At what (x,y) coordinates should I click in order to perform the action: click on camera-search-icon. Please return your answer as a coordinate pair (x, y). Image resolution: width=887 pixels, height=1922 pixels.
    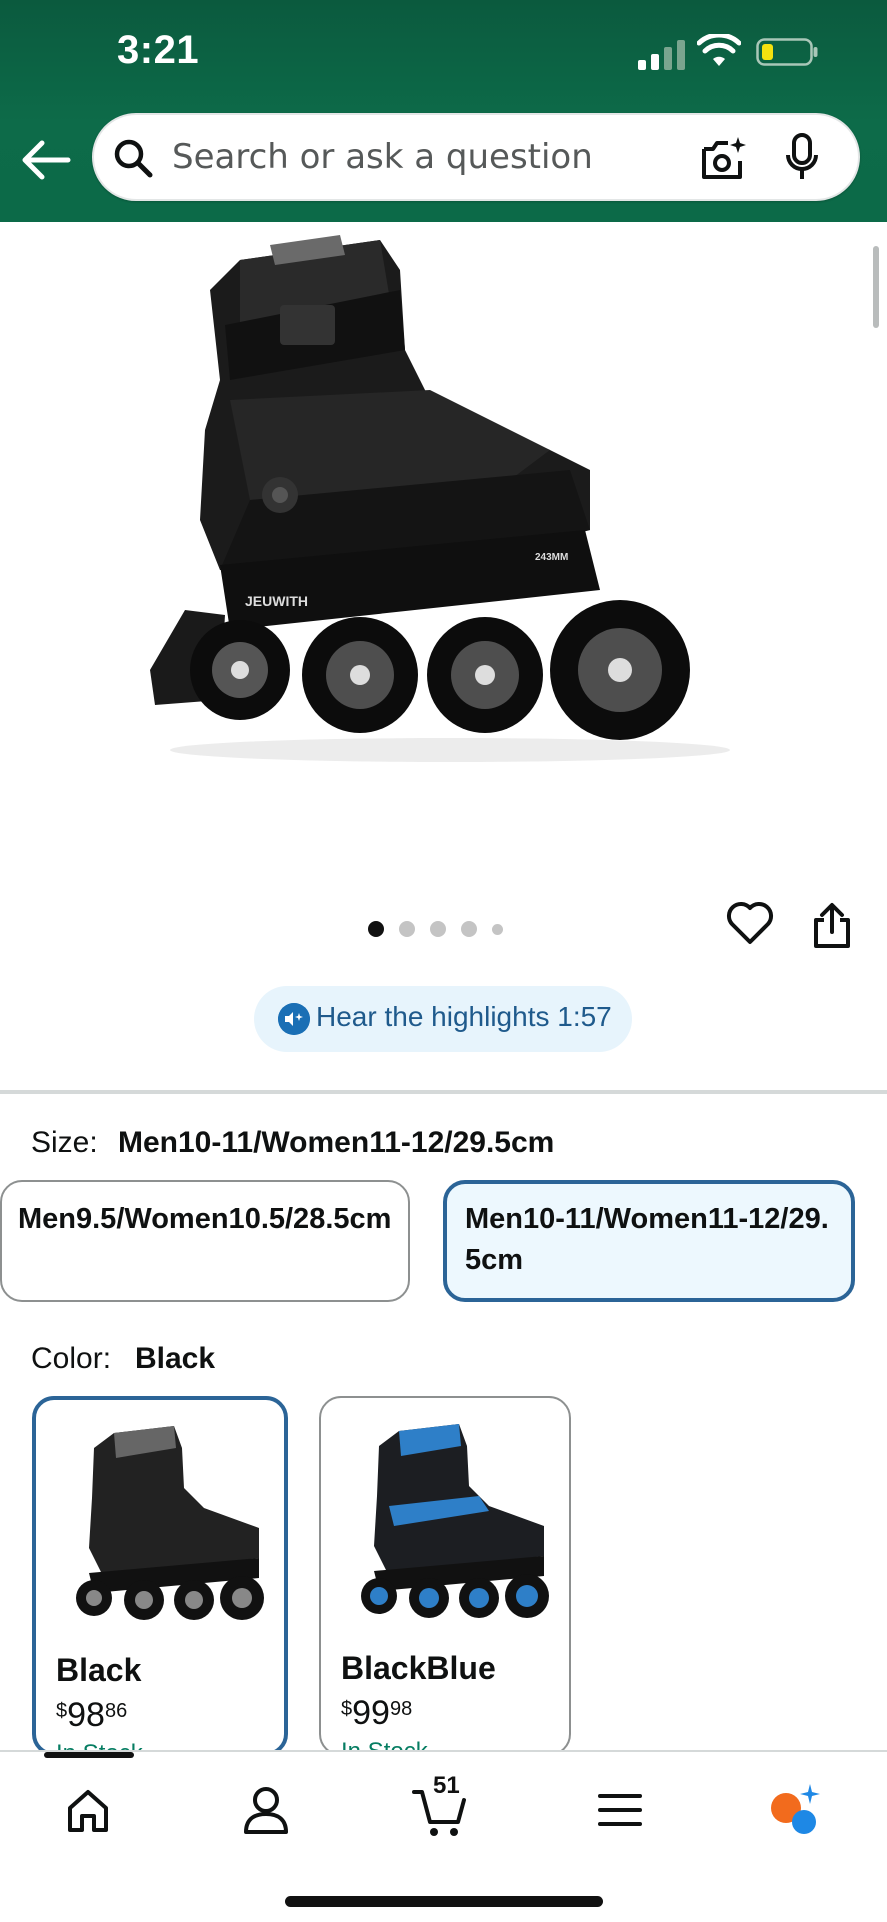
    Looking at the image, I should click on (724, 159).